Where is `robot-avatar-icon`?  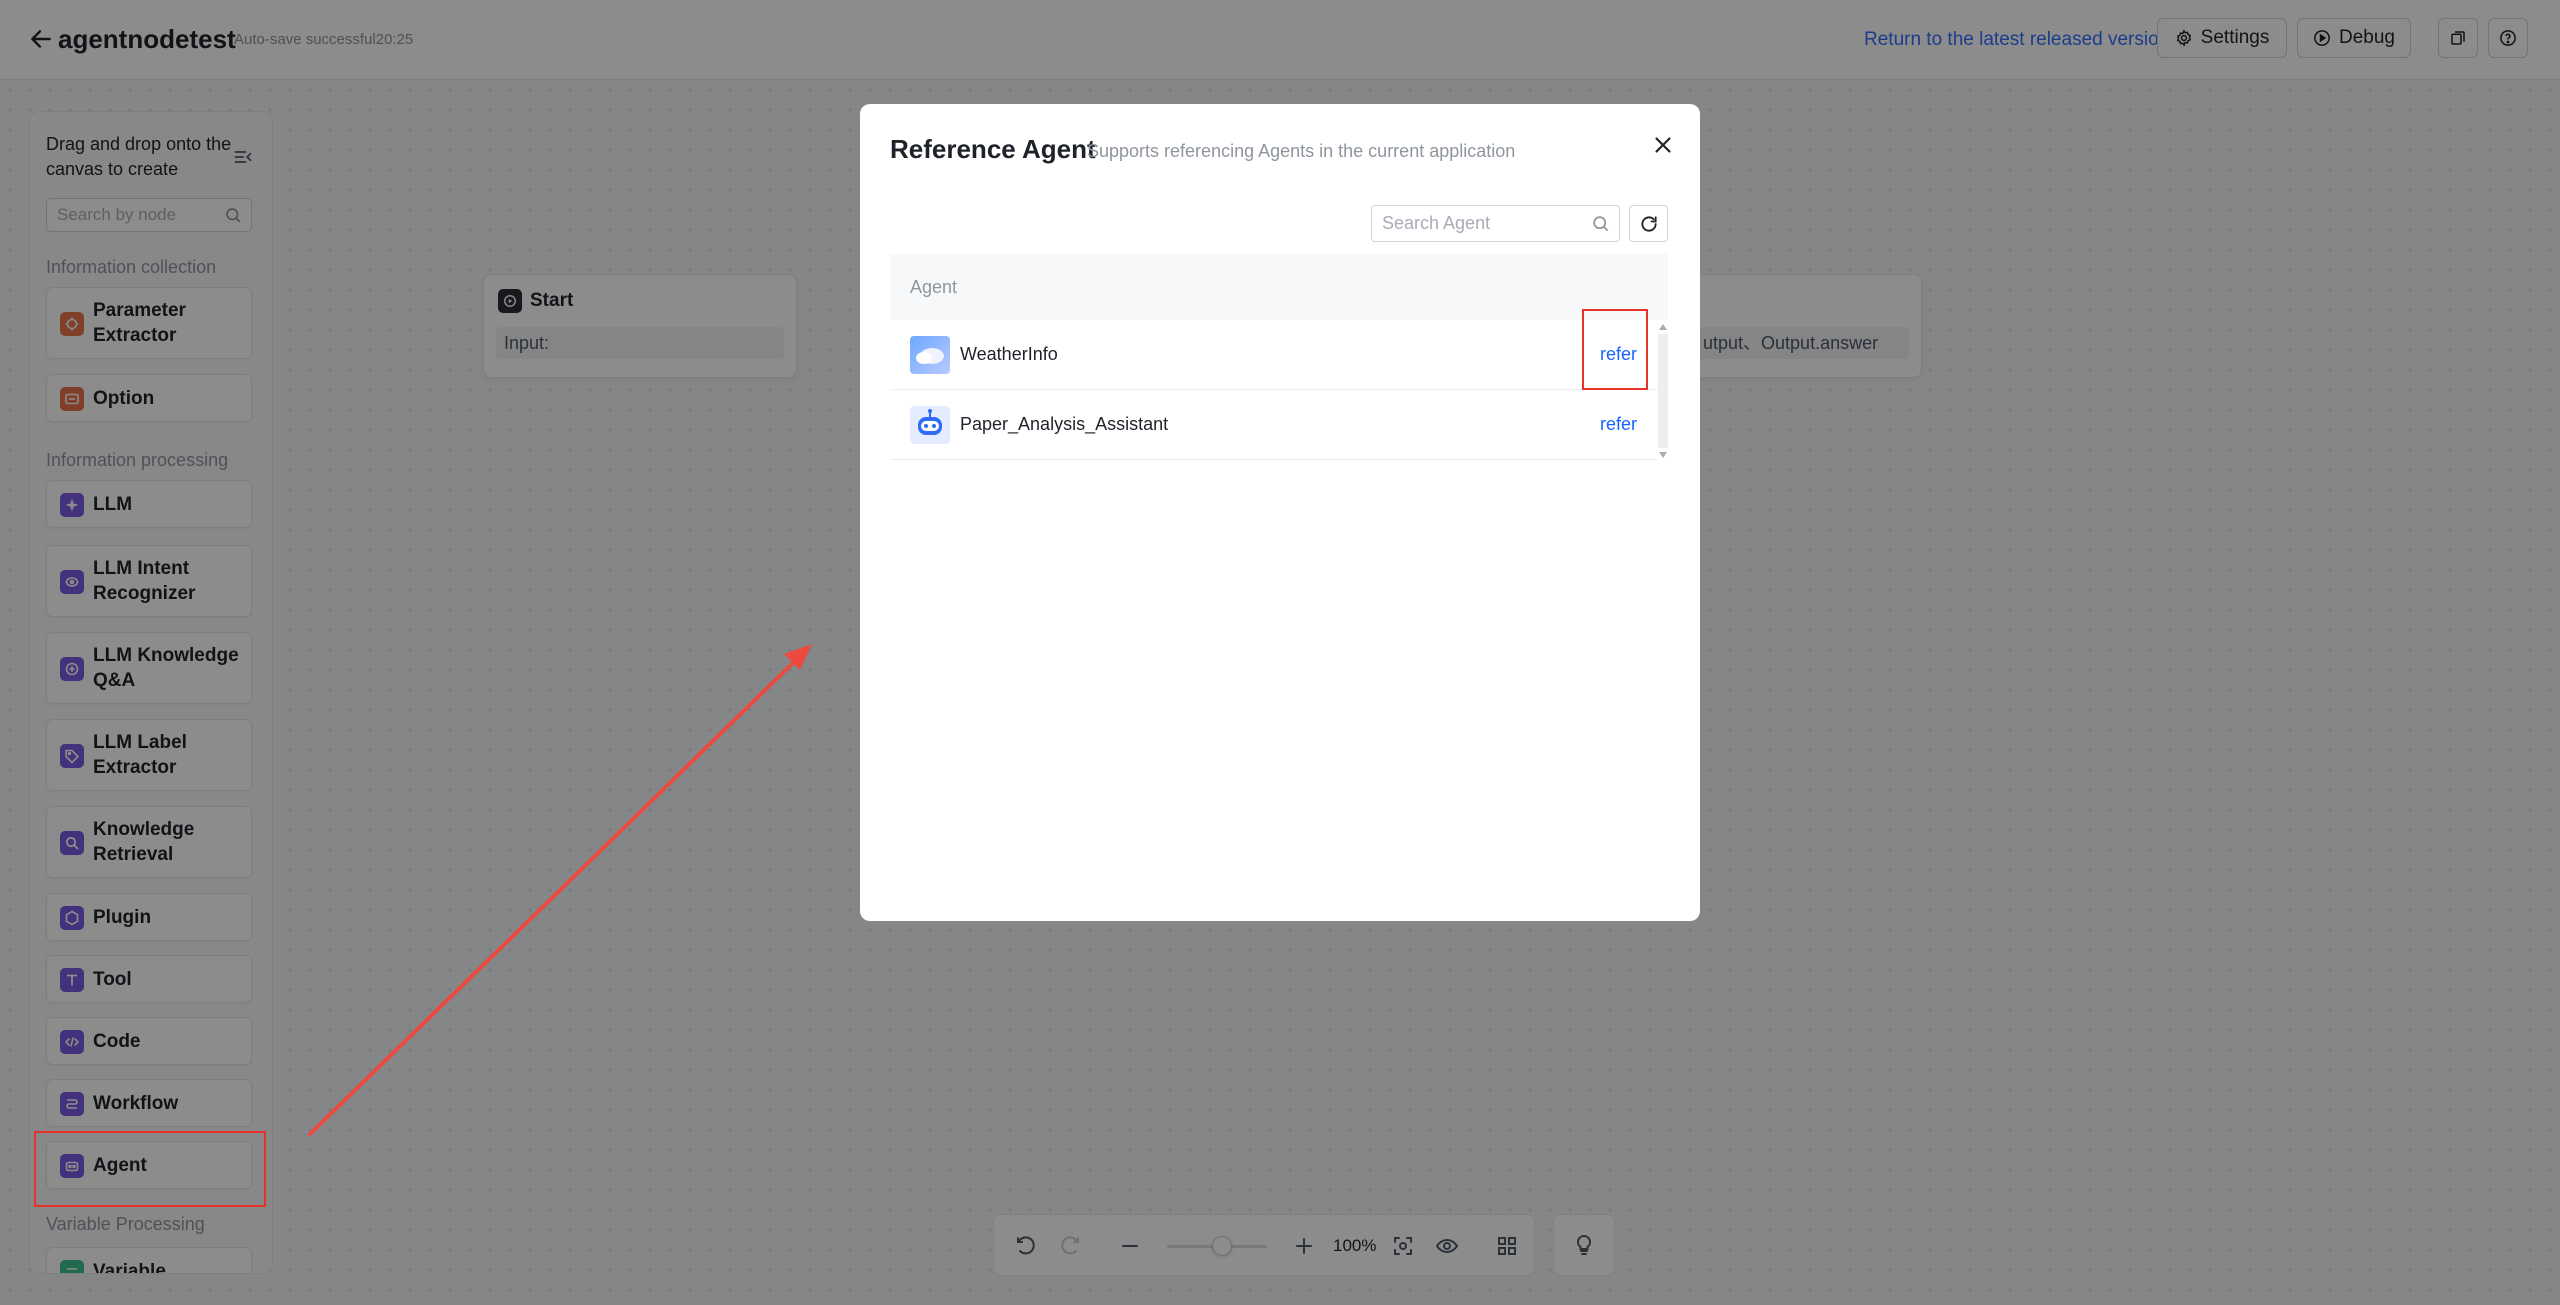 robot-avatar-icon is located at coordinates (930, 425).